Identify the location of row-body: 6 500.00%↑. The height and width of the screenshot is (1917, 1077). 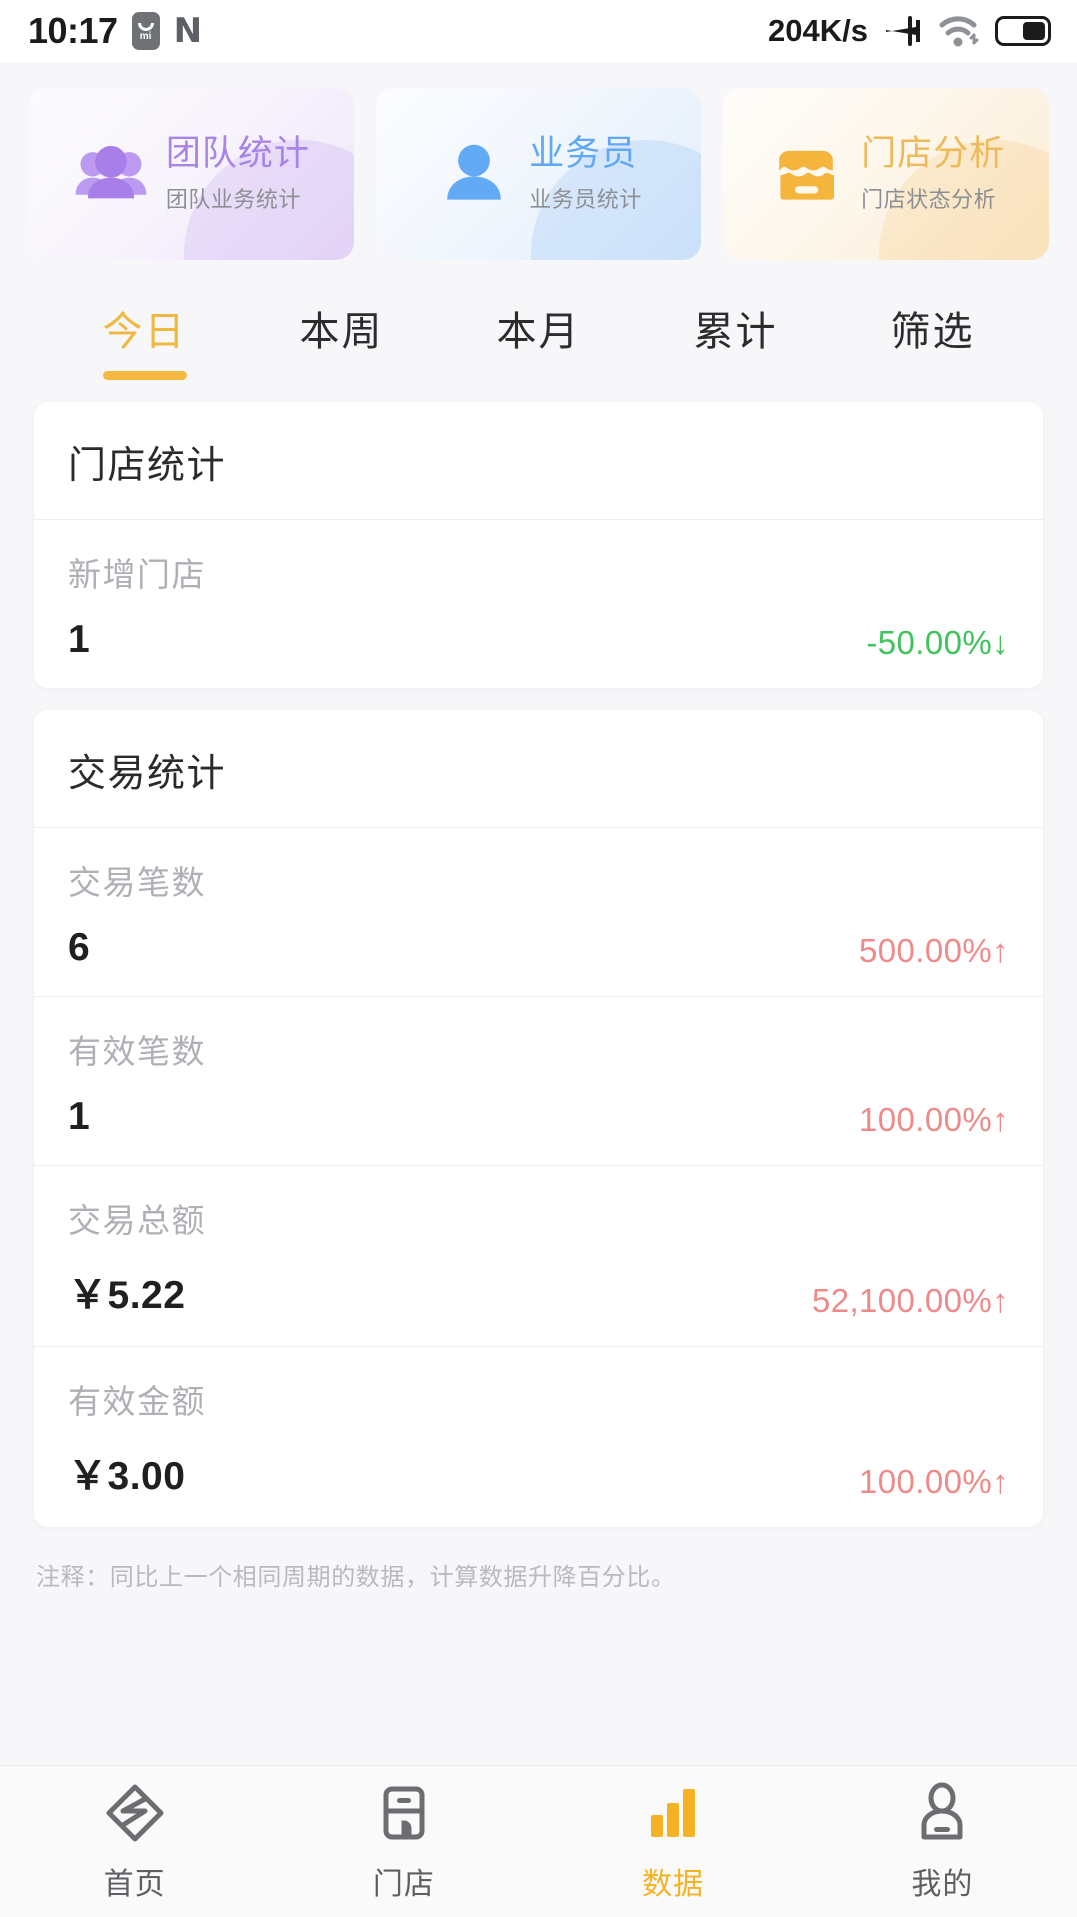
(538, 948).